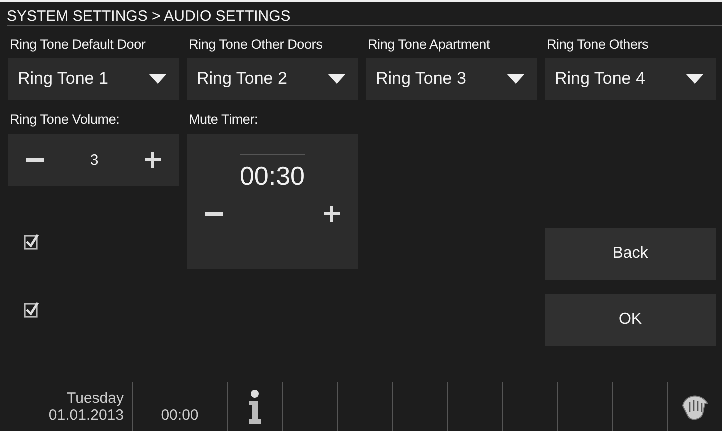 The height and width of the screenshot is (431, 722). I want to click on timer-value: 00:30, so click(273, 173).